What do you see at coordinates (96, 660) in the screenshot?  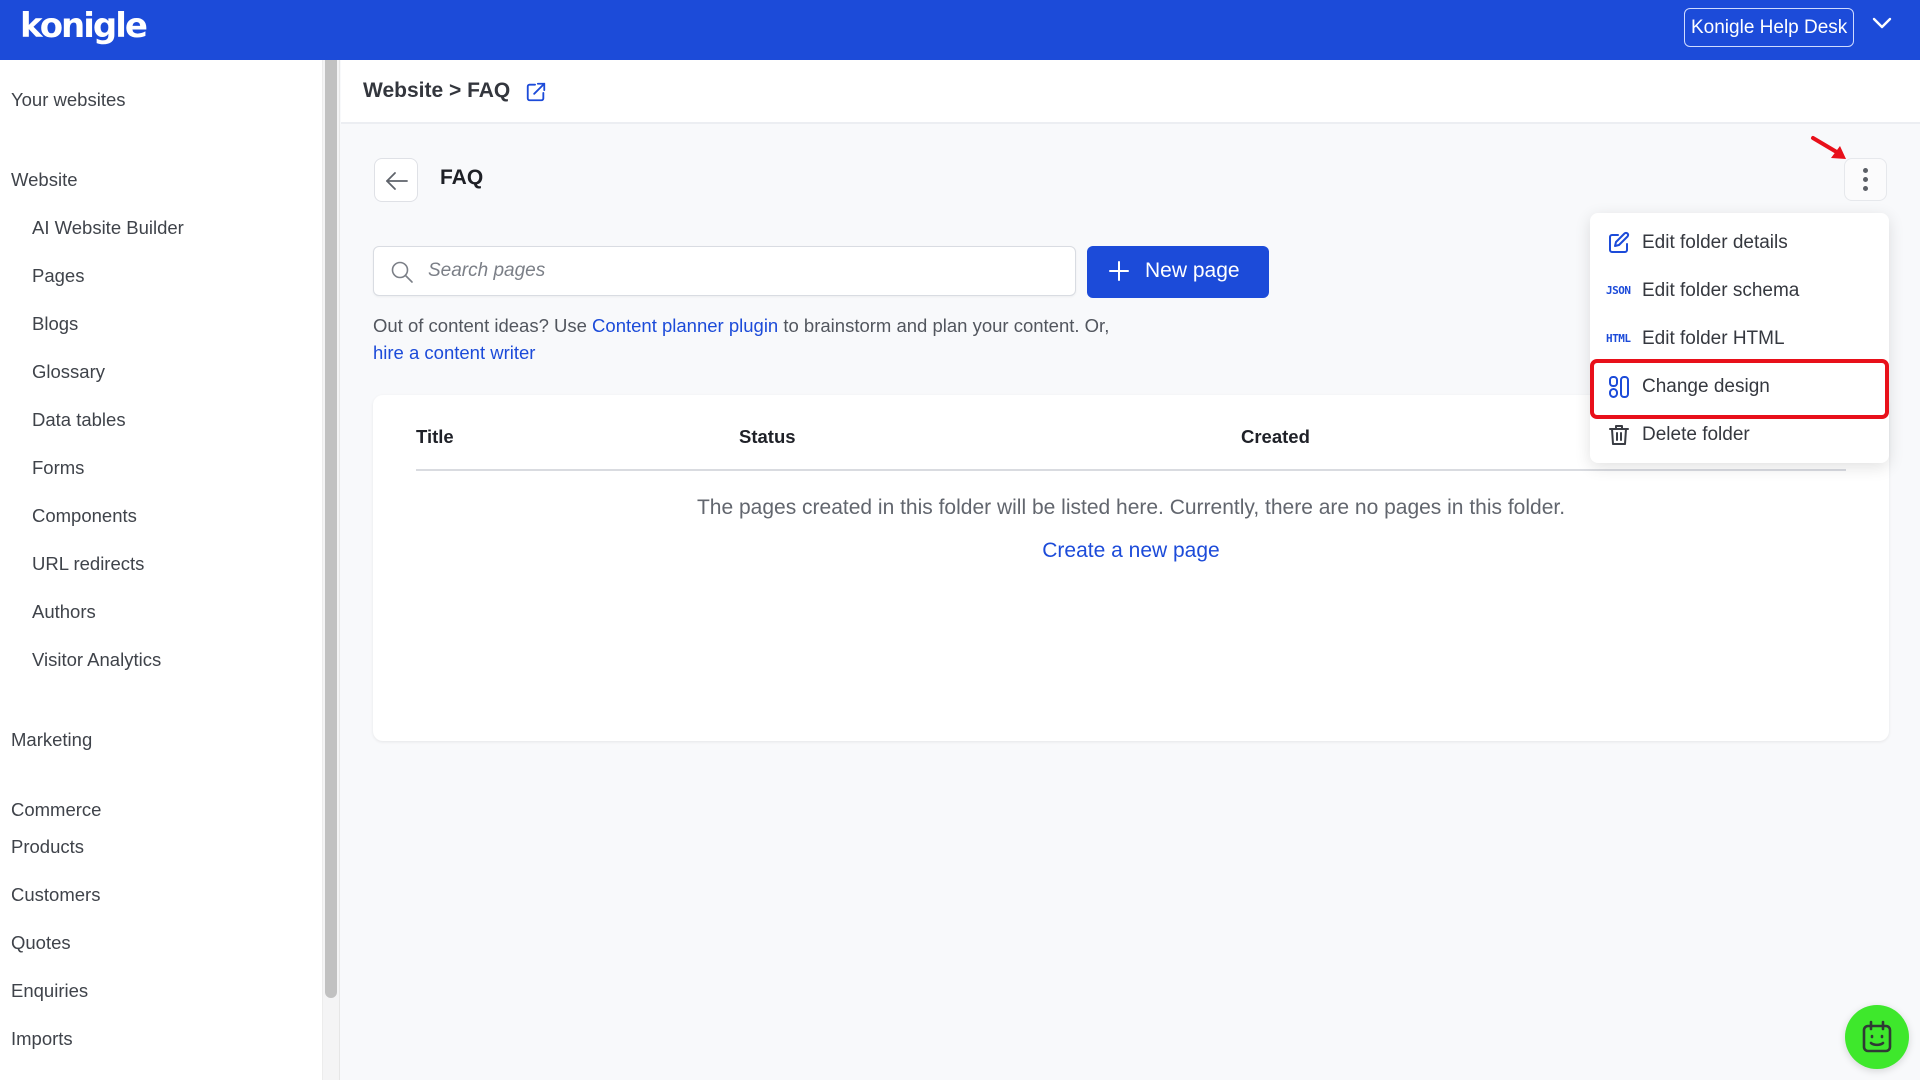 I see `sidebar-item-visitor-analytics: Visitor Analytics` at bounding box center [96, 660].